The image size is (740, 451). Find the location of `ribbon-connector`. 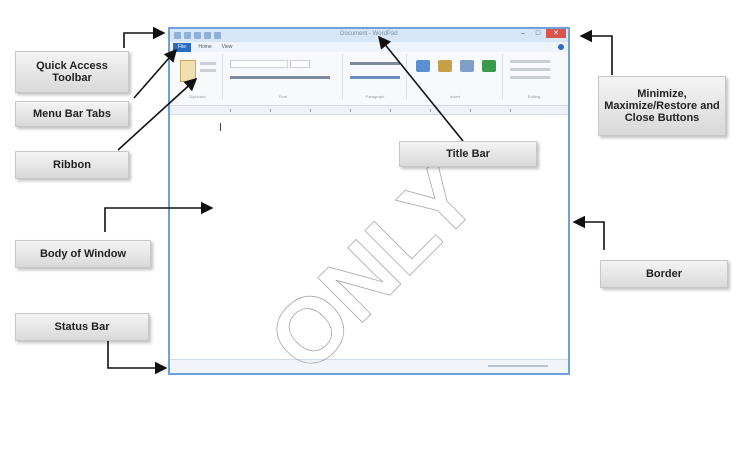

ribbon-connector is located at coordinates (157, 114).